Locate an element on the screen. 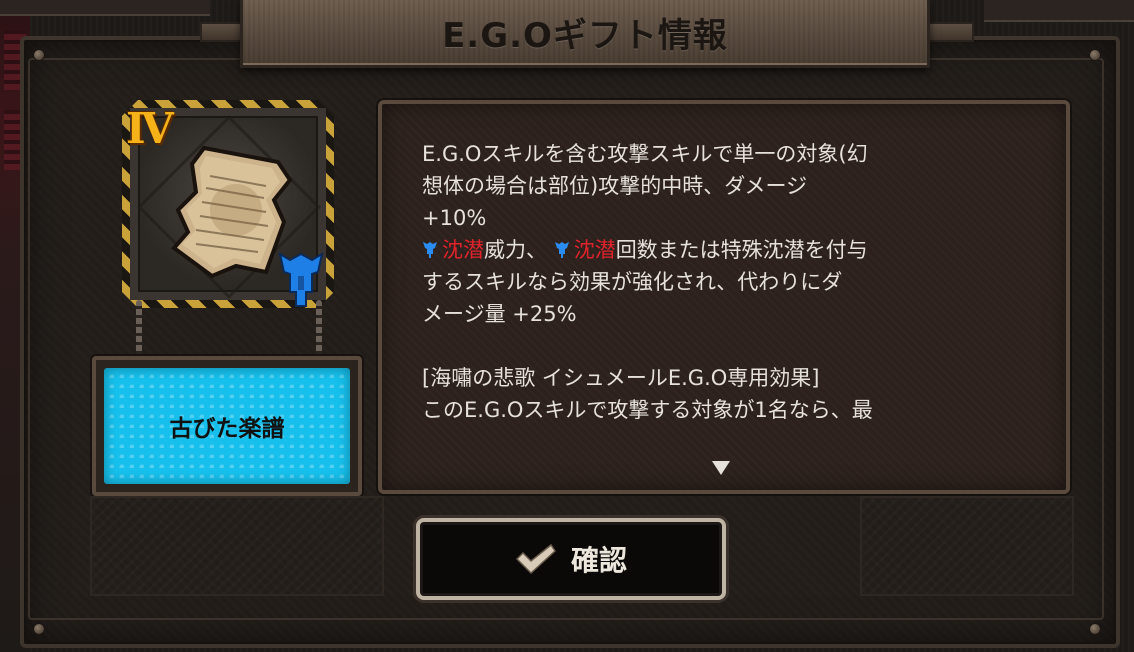 This screenshot has width=1134, height=652. title-wing-right is located at coordinates (950, 32).